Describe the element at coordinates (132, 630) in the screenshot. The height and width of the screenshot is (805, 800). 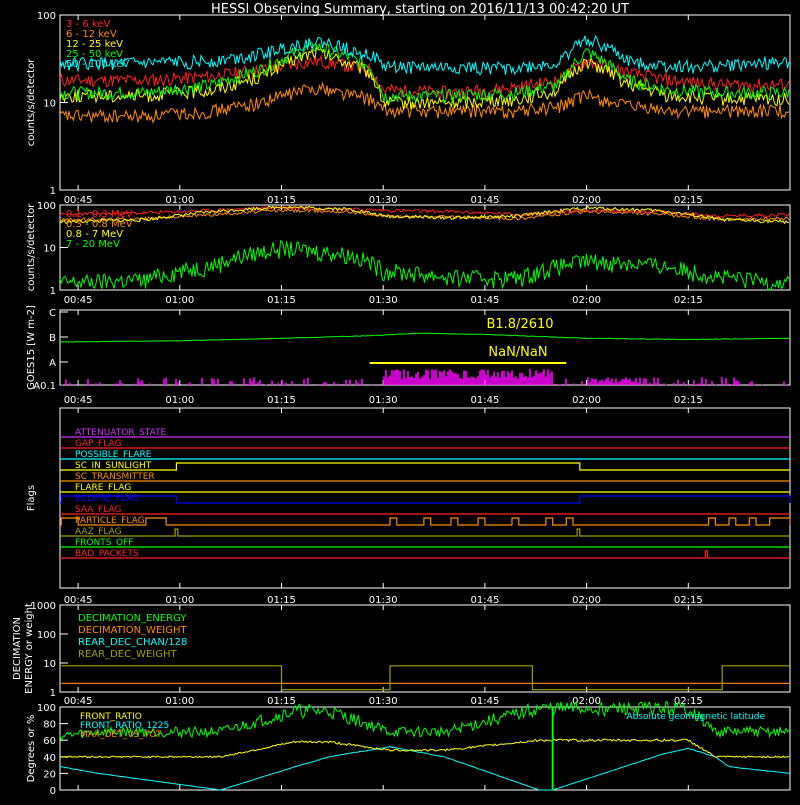
I see `legend-entry: DECIMATION_WEIGHT` at that location.